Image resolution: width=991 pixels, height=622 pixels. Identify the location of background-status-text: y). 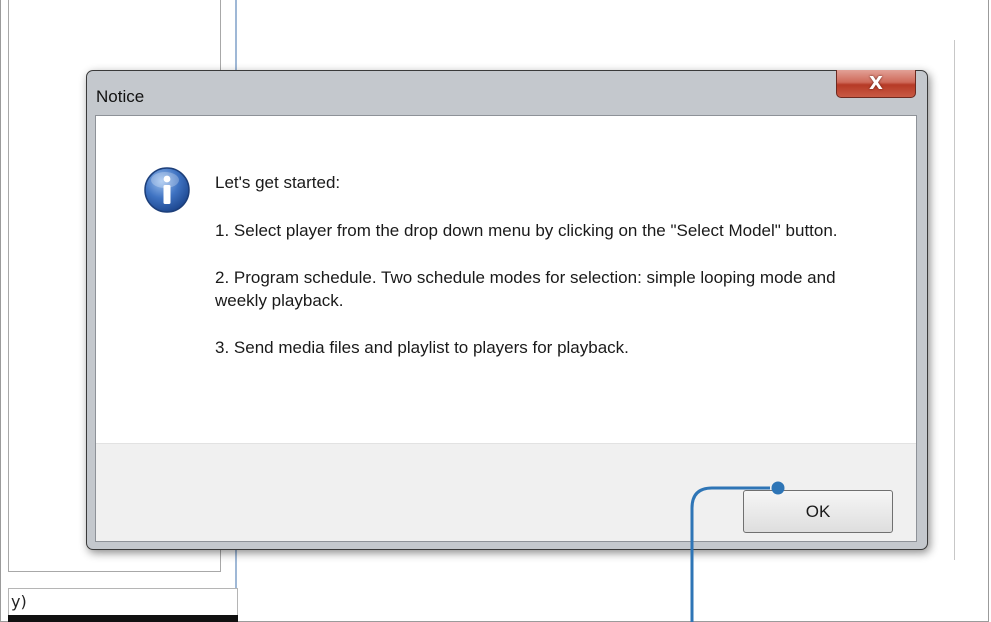
(19, 601).